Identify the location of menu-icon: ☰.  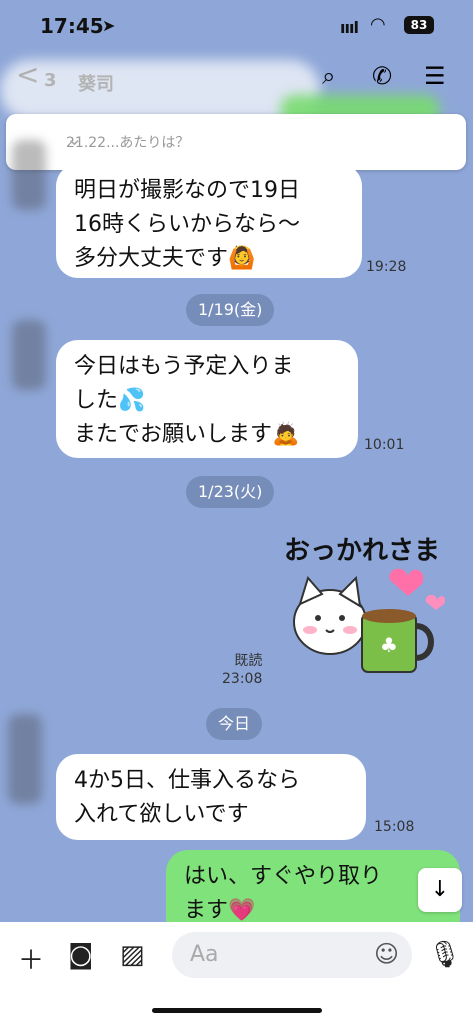
(435, 76).